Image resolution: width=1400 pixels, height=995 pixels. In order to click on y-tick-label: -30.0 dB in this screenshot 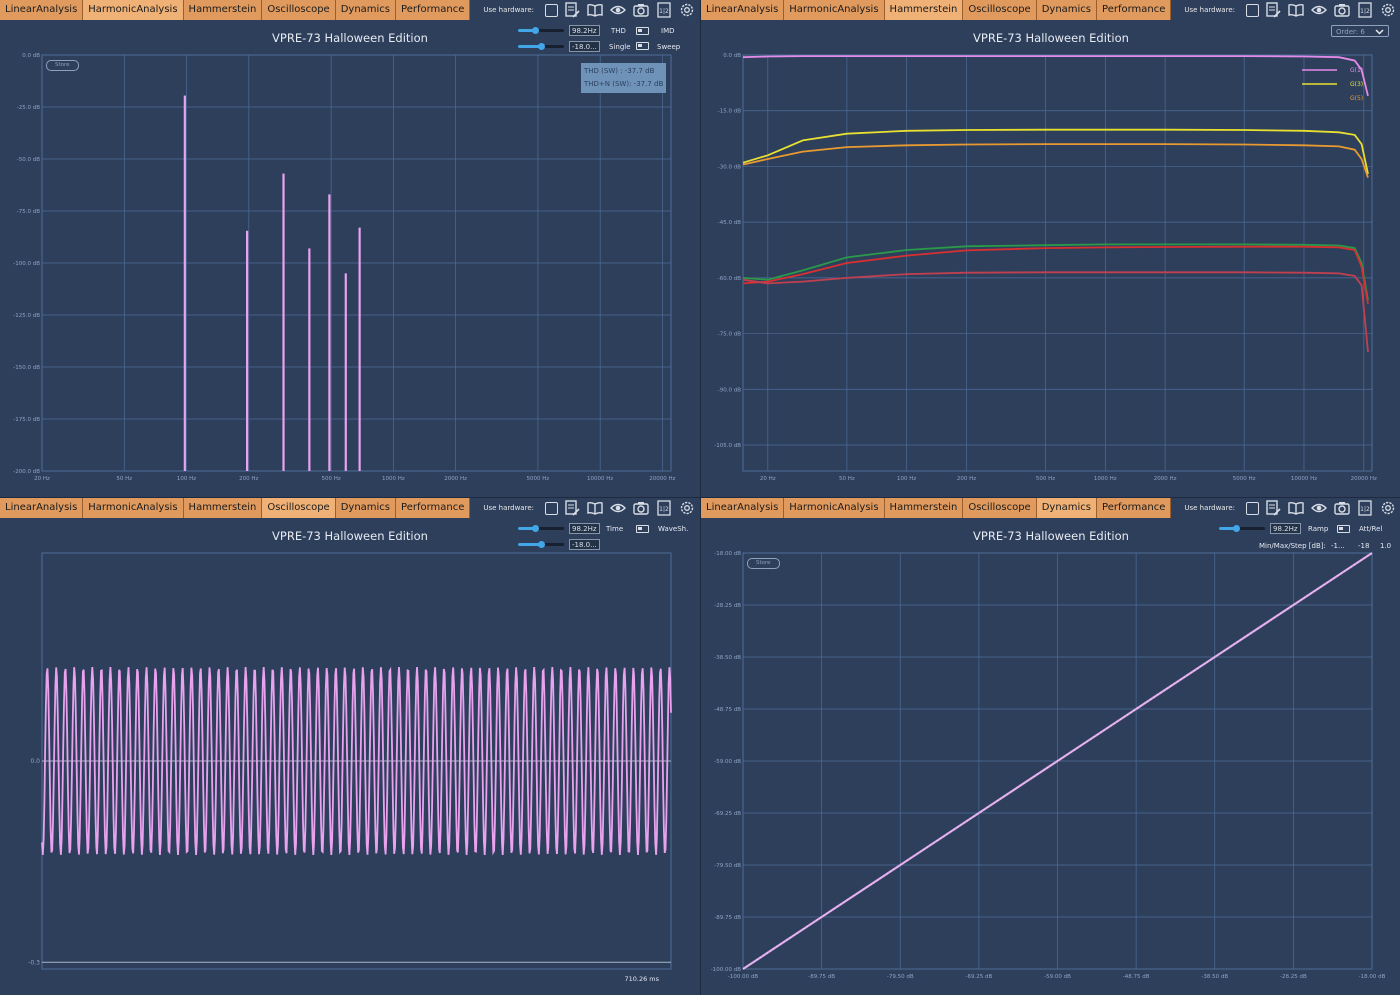, I will do `click(729, 167)`.